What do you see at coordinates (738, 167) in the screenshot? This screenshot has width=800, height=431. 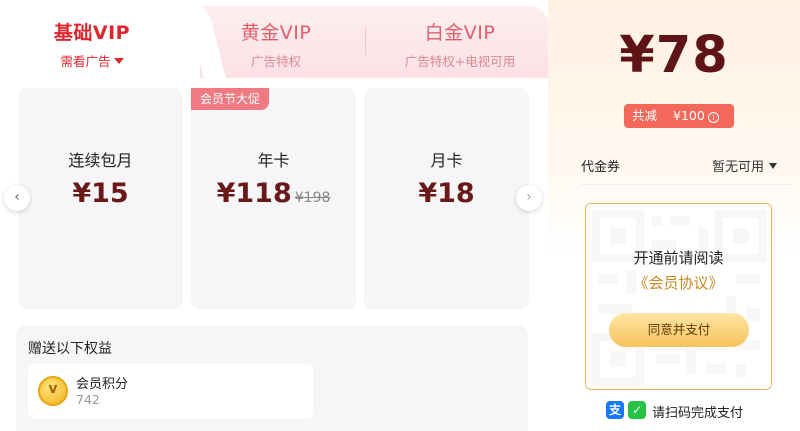 I see `coupon-value: 暂无可用` at bounding box center [738, 167].